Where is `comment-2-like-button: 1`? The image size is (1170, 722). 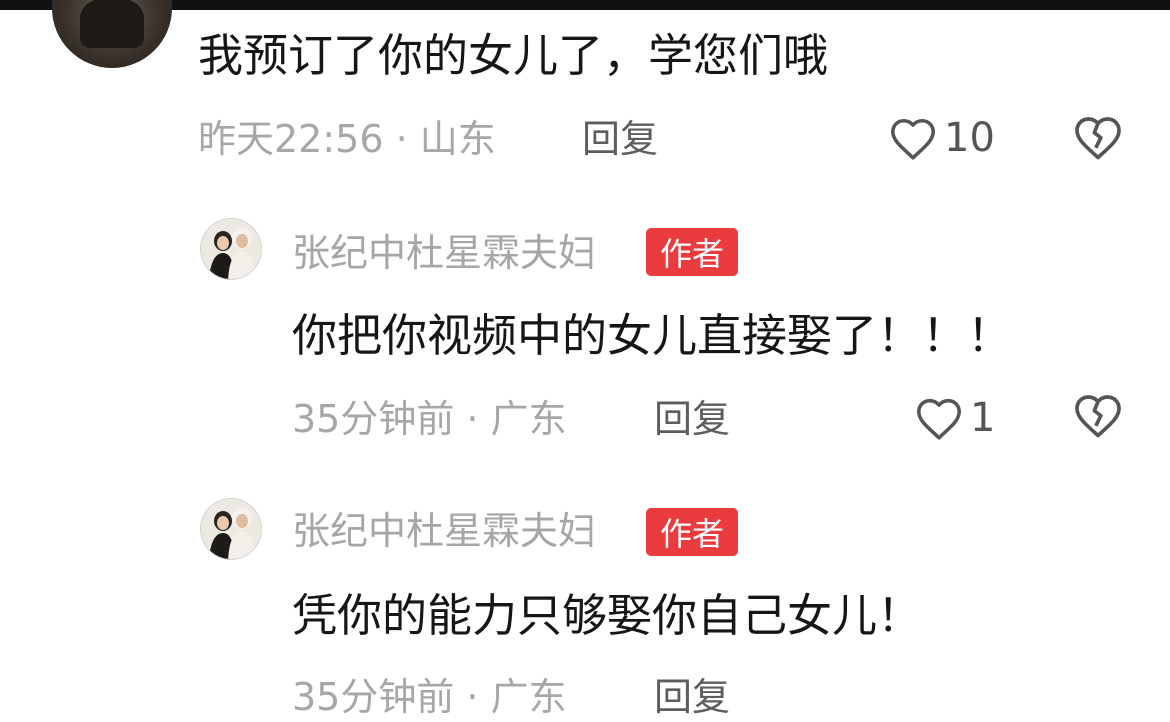
comment-2-like-button: 1 is located at coordinates (954, 418).